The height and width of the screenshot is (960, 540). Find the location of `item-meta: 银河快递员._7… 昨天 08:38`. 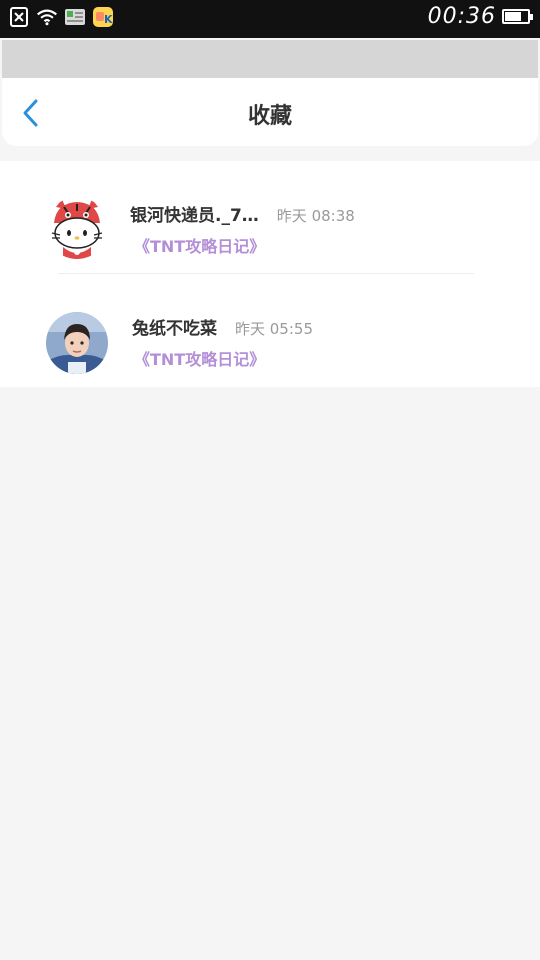

item-meta: 银河快递员._7… 昨天 08:38 is located at coordinates (242, 213).